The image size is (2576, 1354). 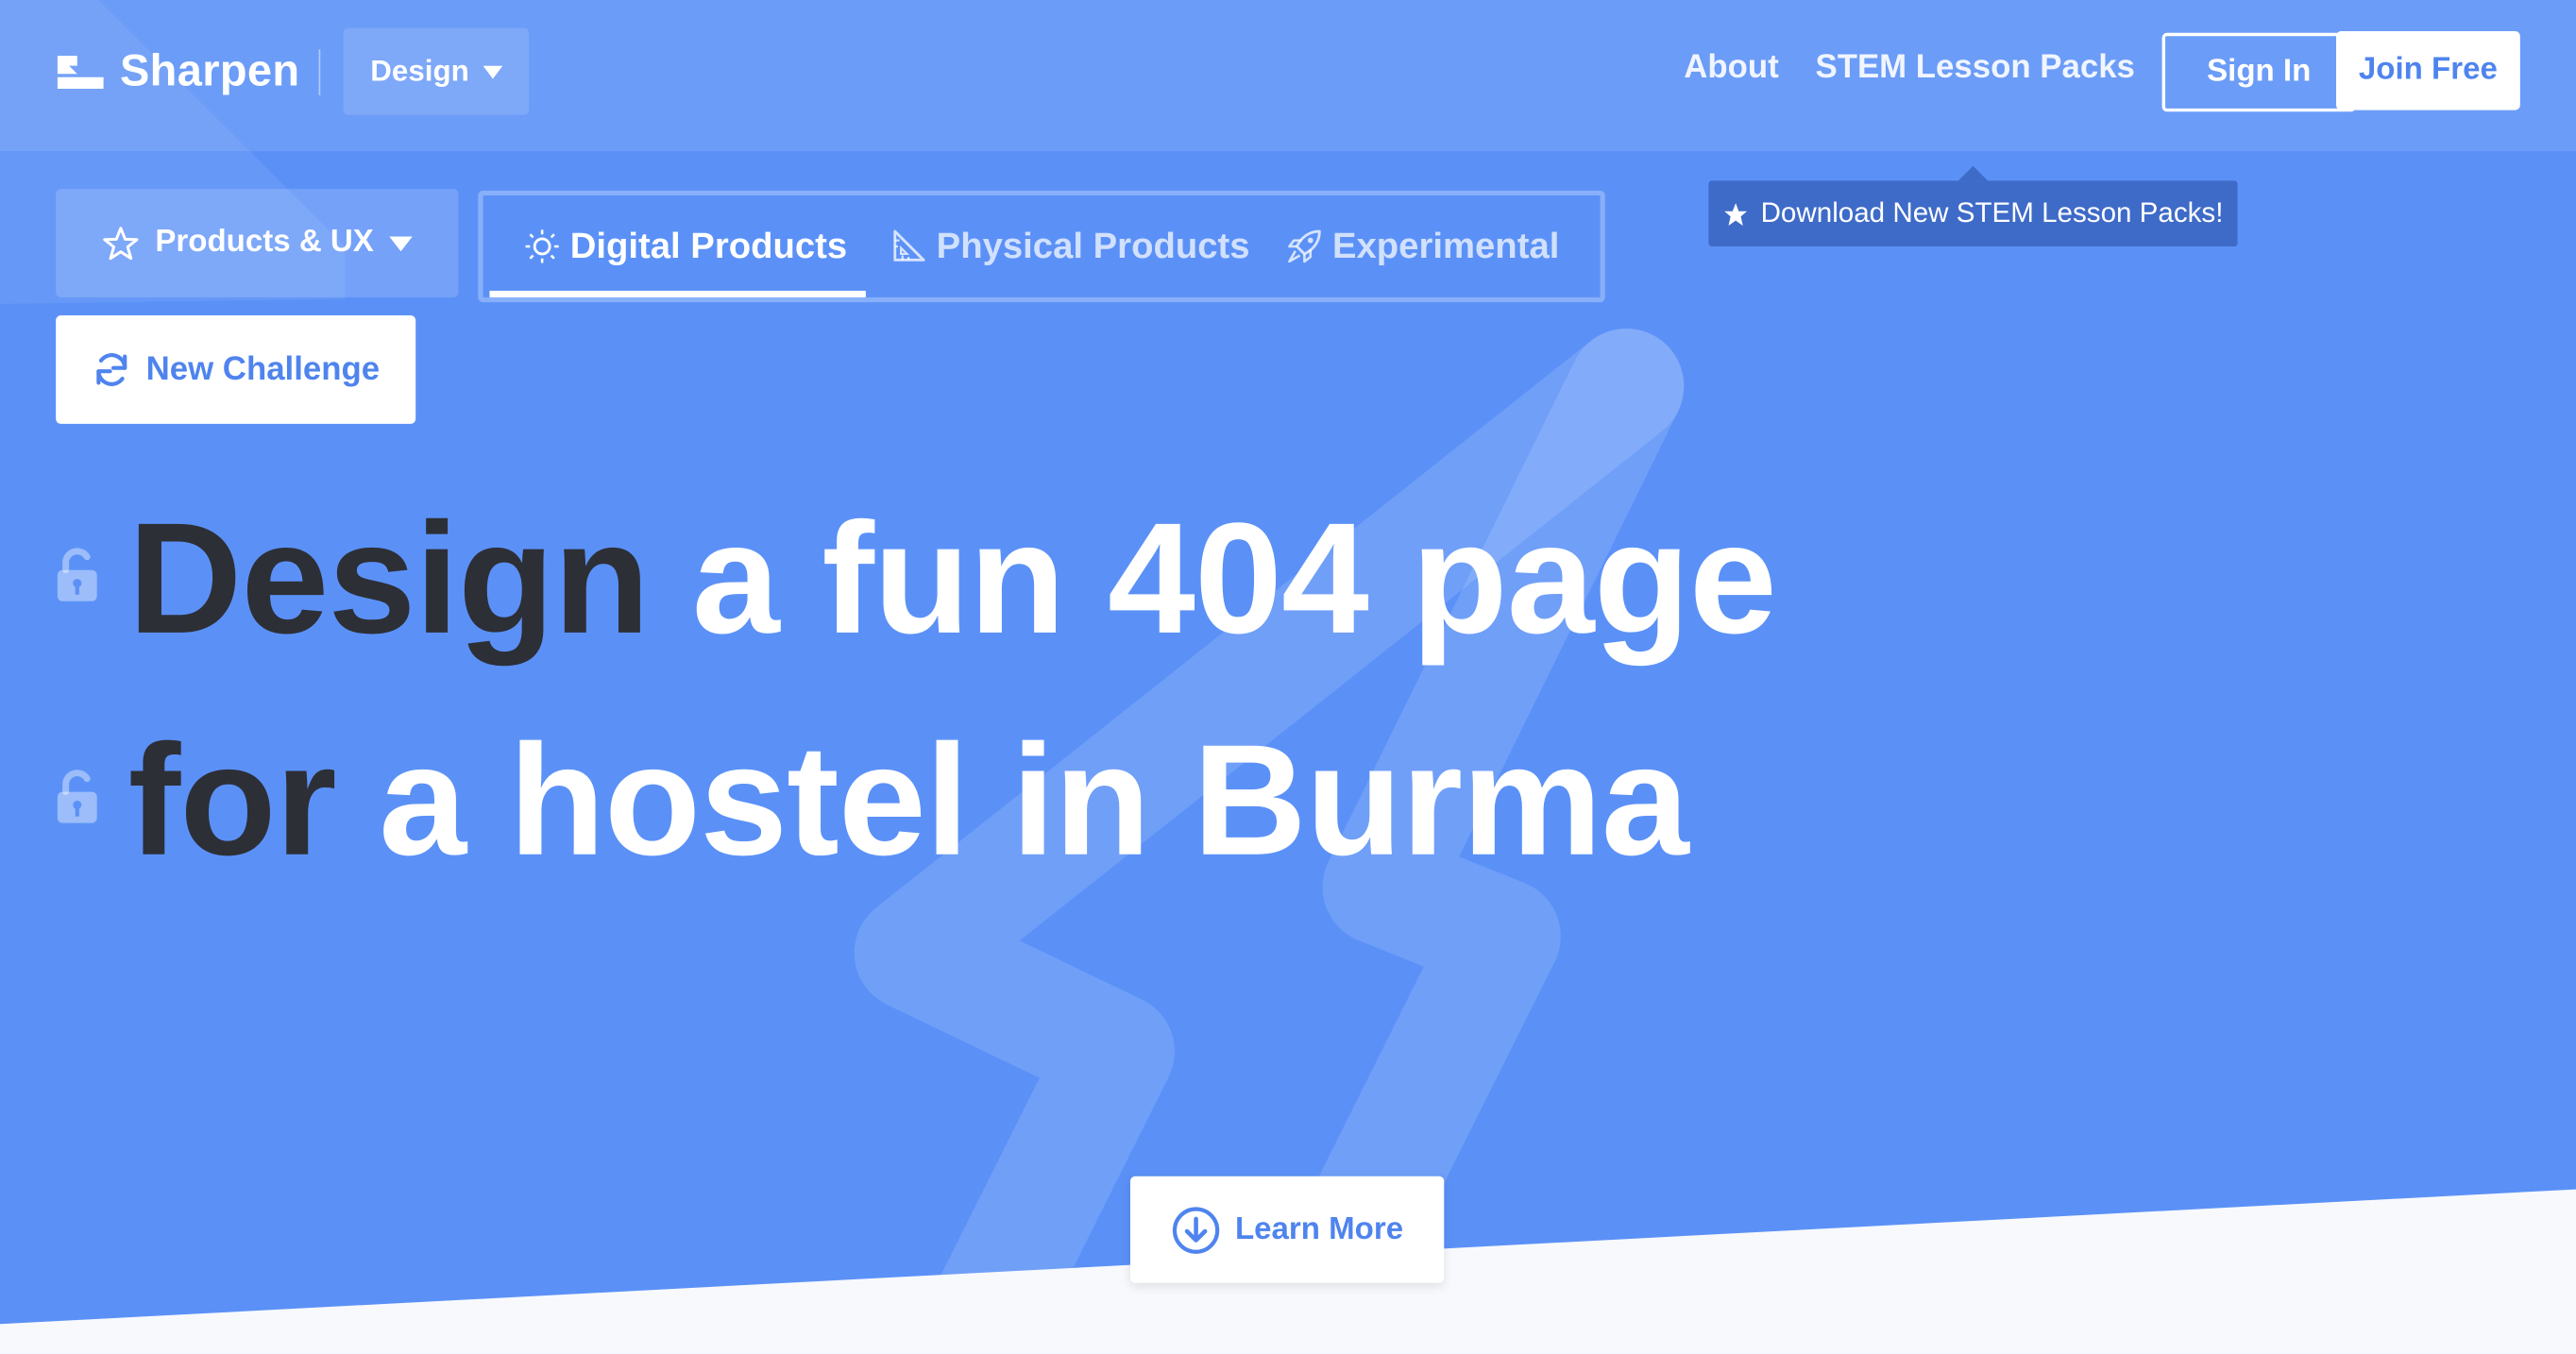 I want to click on arrow-down-circle-icon, so click(x=1195, y=1229).